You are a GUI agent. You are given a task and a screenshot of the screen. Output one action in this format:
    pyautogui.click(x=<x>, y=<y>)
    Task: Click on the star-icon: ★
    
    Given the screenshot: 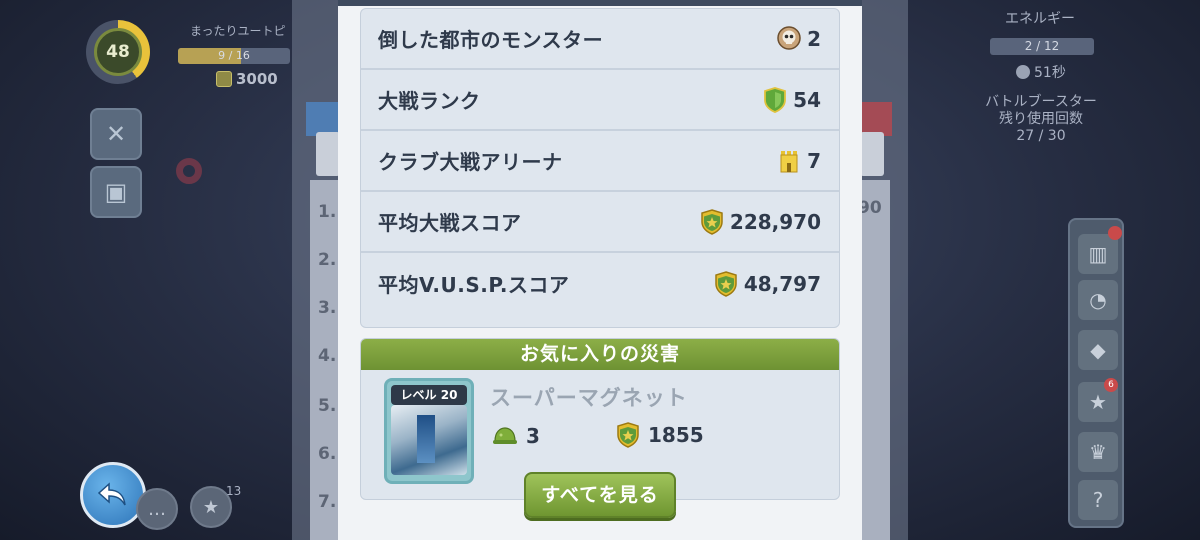 What is the action you would take?
    pyautogui.click(x=211, y=507)
    